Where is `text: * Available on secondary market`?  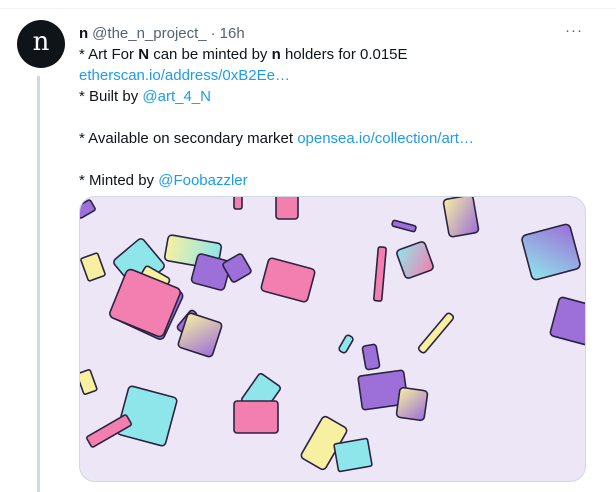 text: * Available on secondary market is located at coordinates (188, 138).